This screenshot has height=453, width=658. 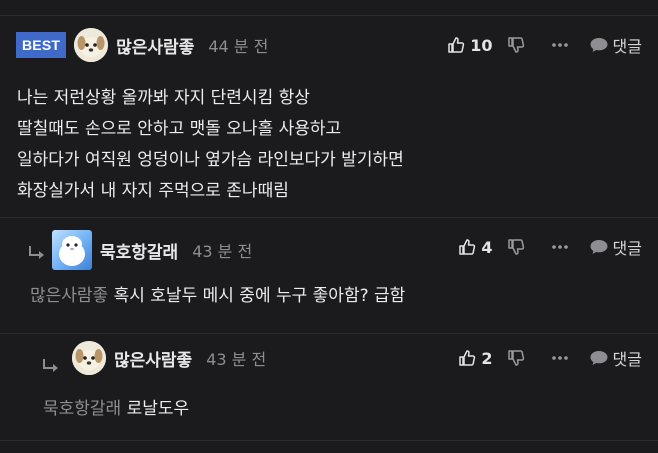 I want to click on comment-line: 딸칠때도 손으로 안하고 맷돌 오나홀 사용하고, so click(x=179, y=129).